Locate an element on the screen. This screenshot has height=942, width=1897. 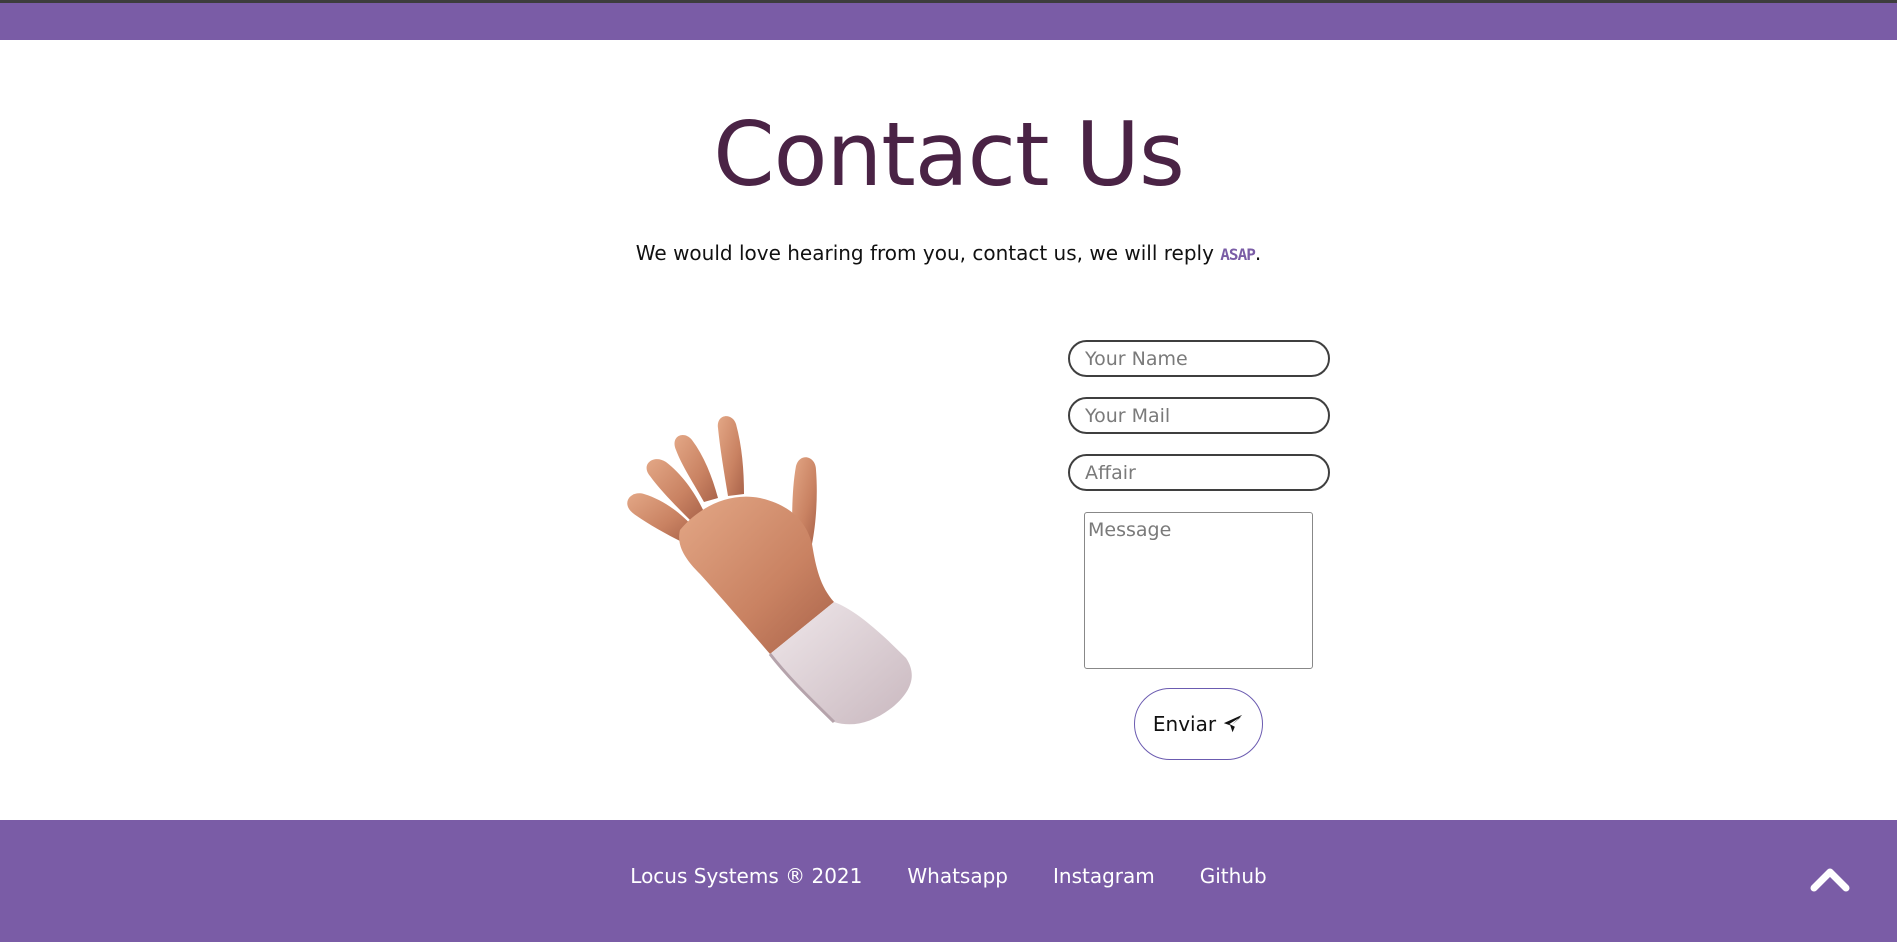
name-input is located at coordinates (1199, 358).